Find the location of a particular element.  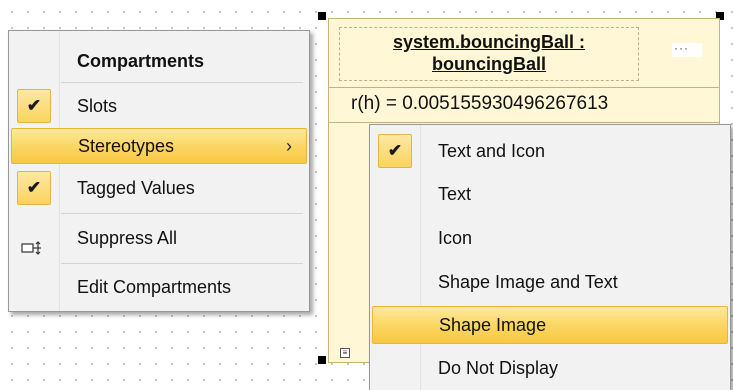

slot-value-text: r(h) = 0.005155930496267613 is located at coordinates (480, 103).